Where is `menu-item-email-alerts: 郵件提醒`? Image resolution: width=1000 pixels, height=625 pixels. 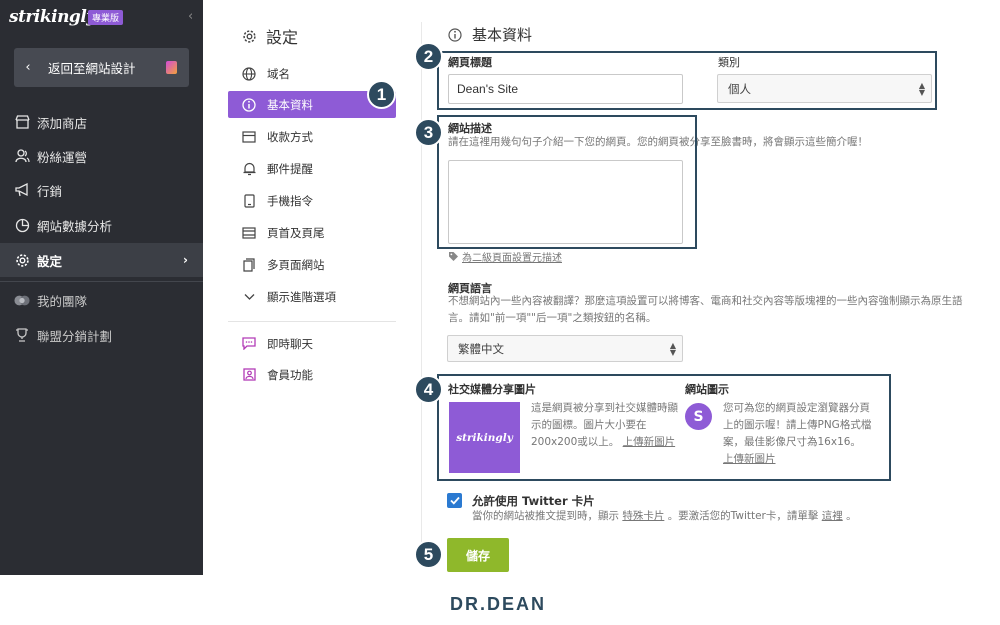 menu-item-email-alerts: 郵件提醒 is located at coordinates (312, 168).